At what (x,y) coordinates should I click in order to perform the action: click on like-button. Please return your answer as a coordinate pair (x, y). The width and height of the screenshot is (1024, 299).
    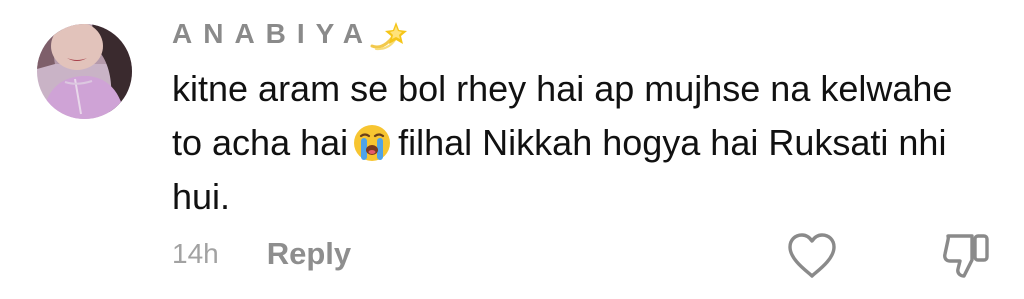
    Looking at the image, I should click on (812, 256).